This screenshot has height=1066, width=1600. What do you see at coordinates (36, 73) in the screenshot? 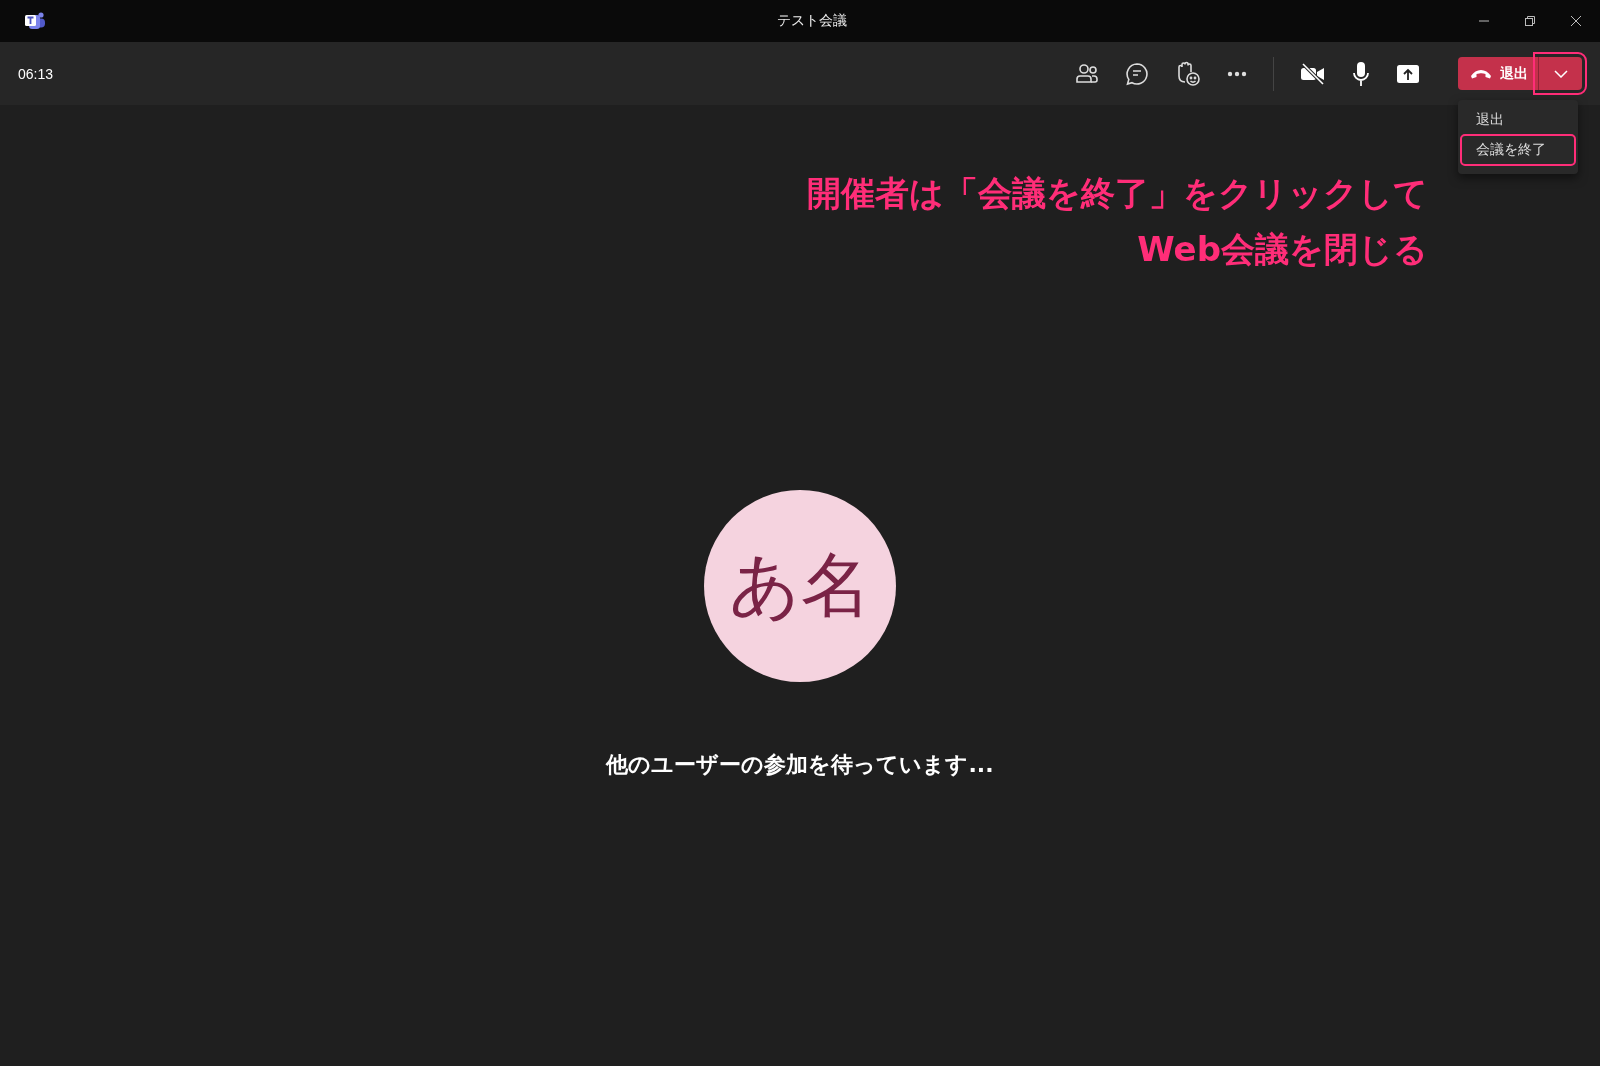
I see `elapsed-time: 06:13` at bounding box center [36, 73].